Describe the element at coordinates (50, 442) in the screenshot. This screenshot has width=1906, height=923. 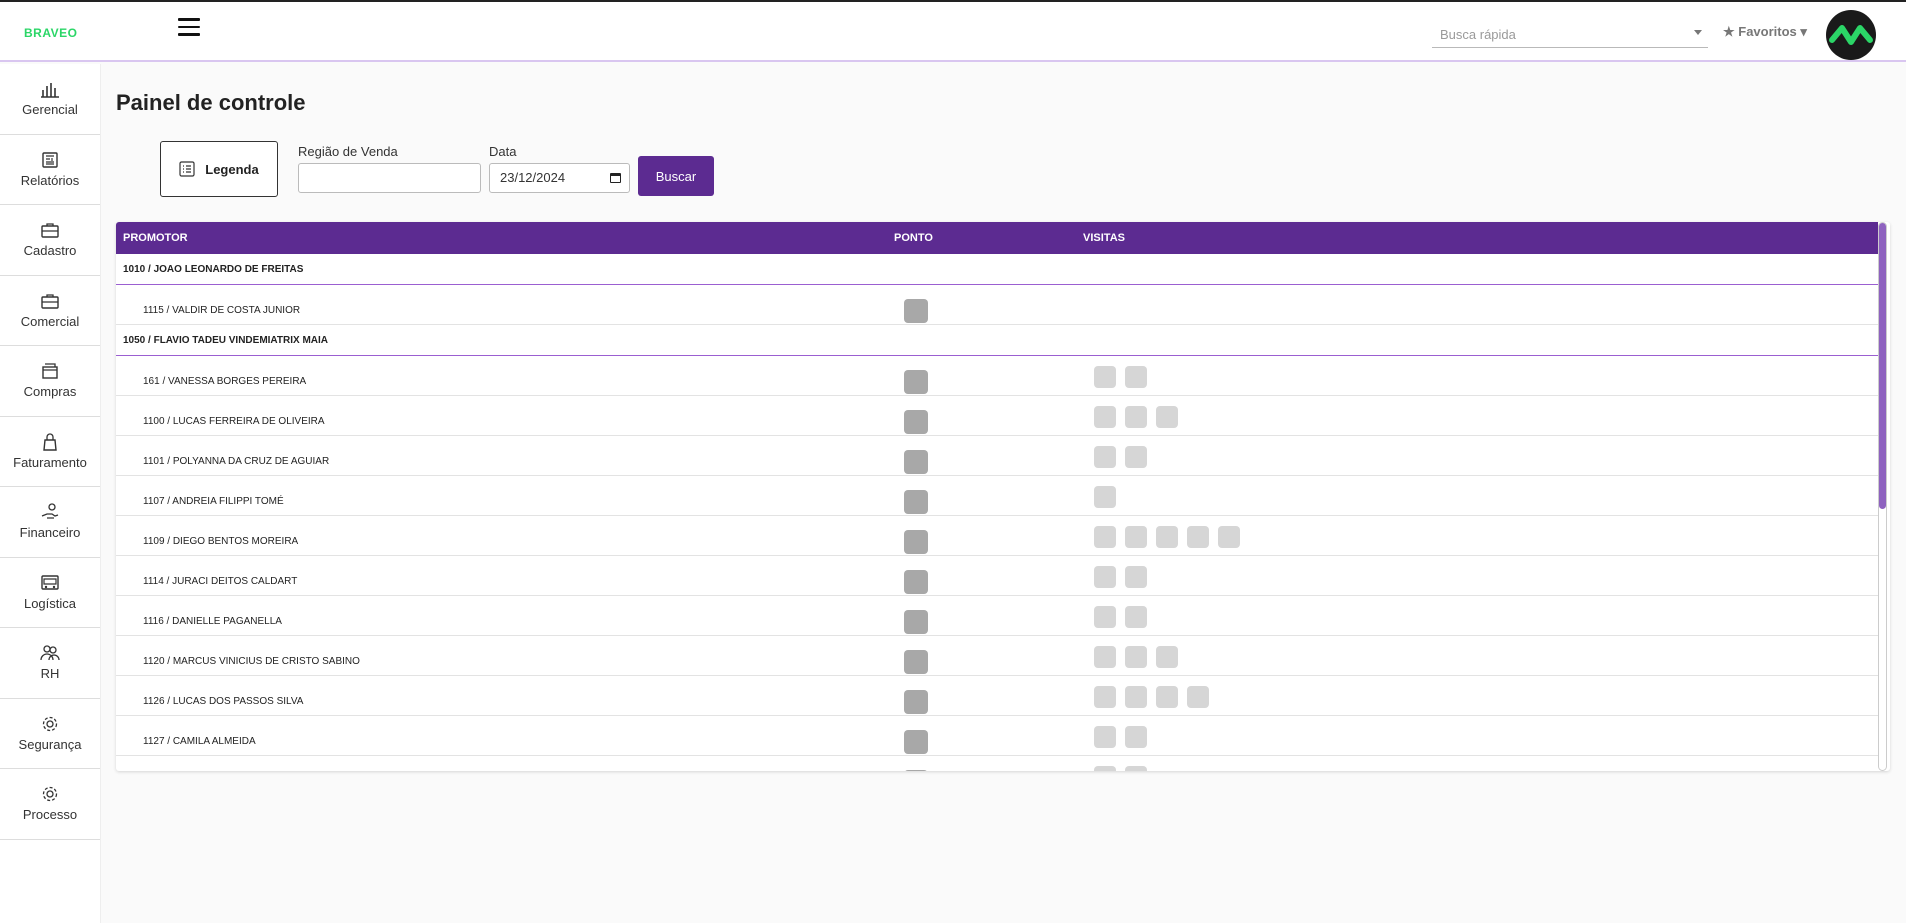
I see `bag-icon` at that location.